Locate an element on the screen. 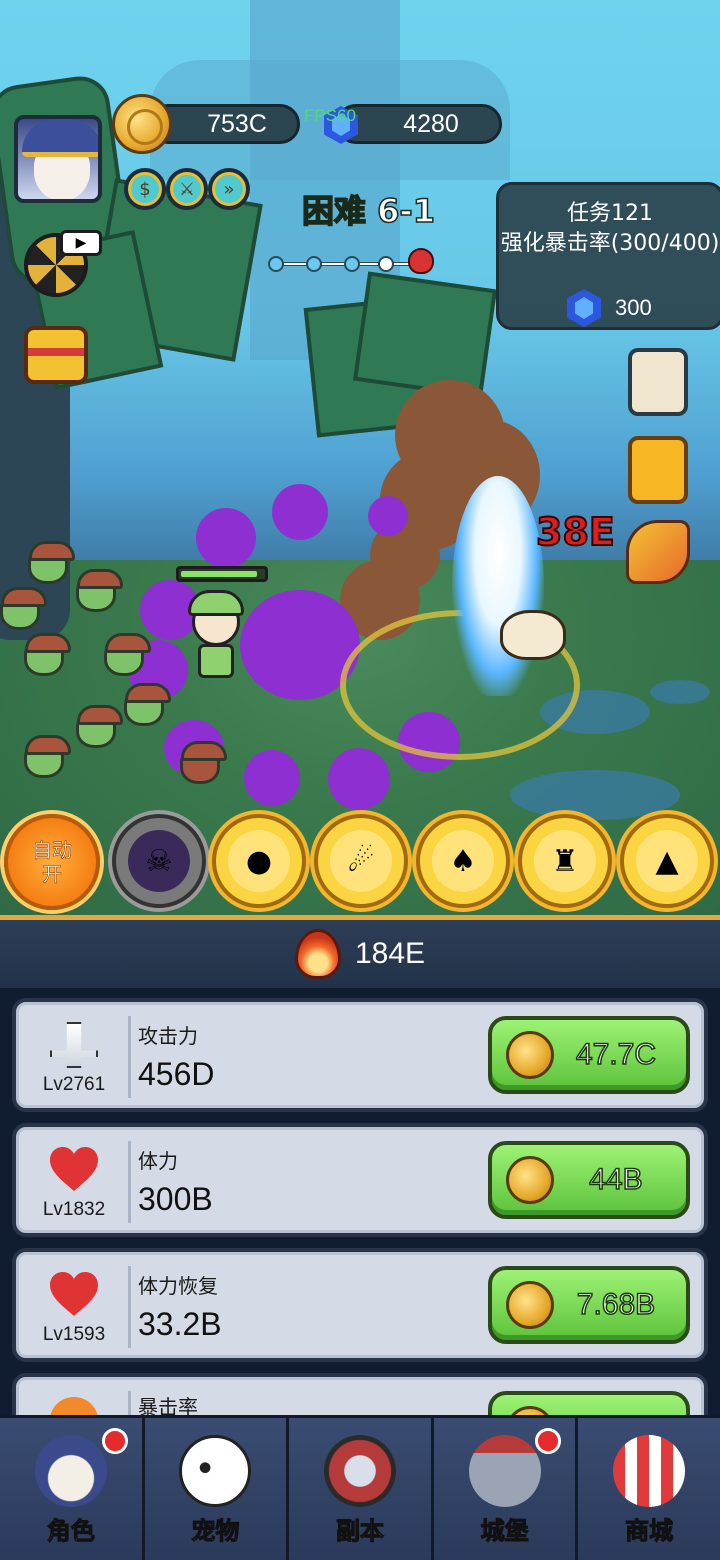  notepad-icon is located at coordinates (658, 382).